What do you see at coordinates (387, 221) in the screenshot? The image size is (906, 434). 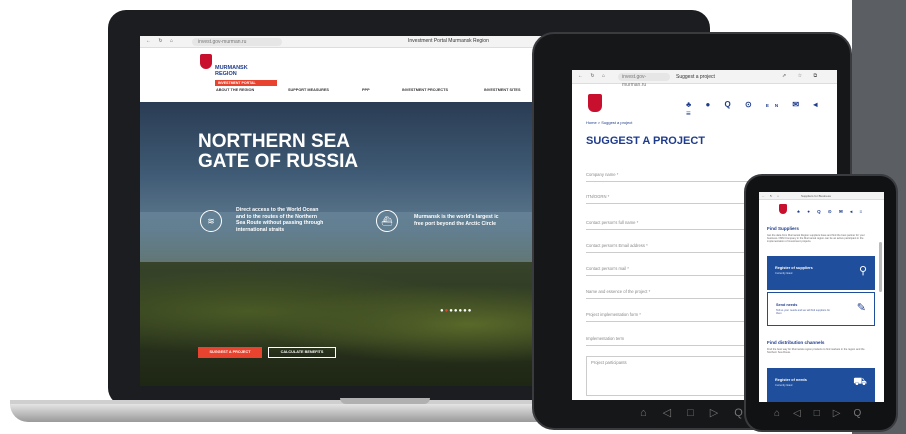 I see `ship-icon: ⛴` at bounding box center [387, 221].